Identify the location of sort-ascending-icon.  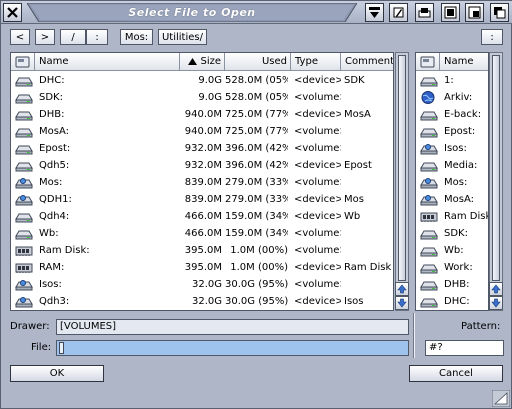
(193, 61).